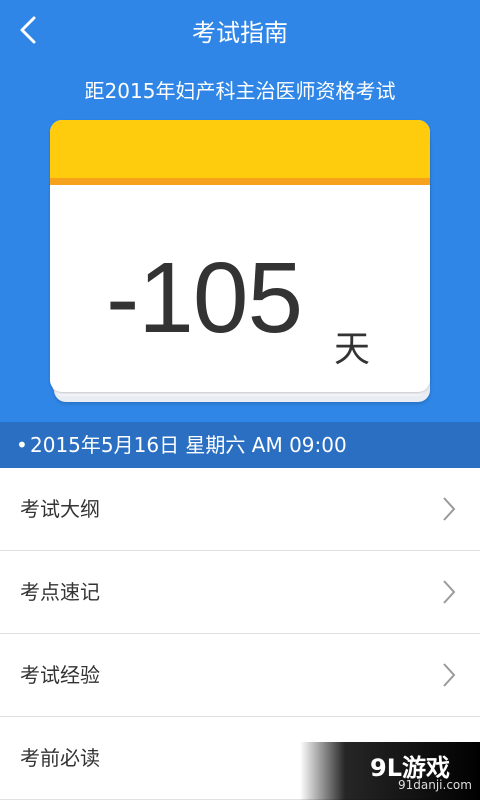 Image resolution: width=480 pixels, height=800 pixels. Describe the element at coordinates (60, 758) in the screenshot. I see `menu-item-label: 考前必读` at that location.